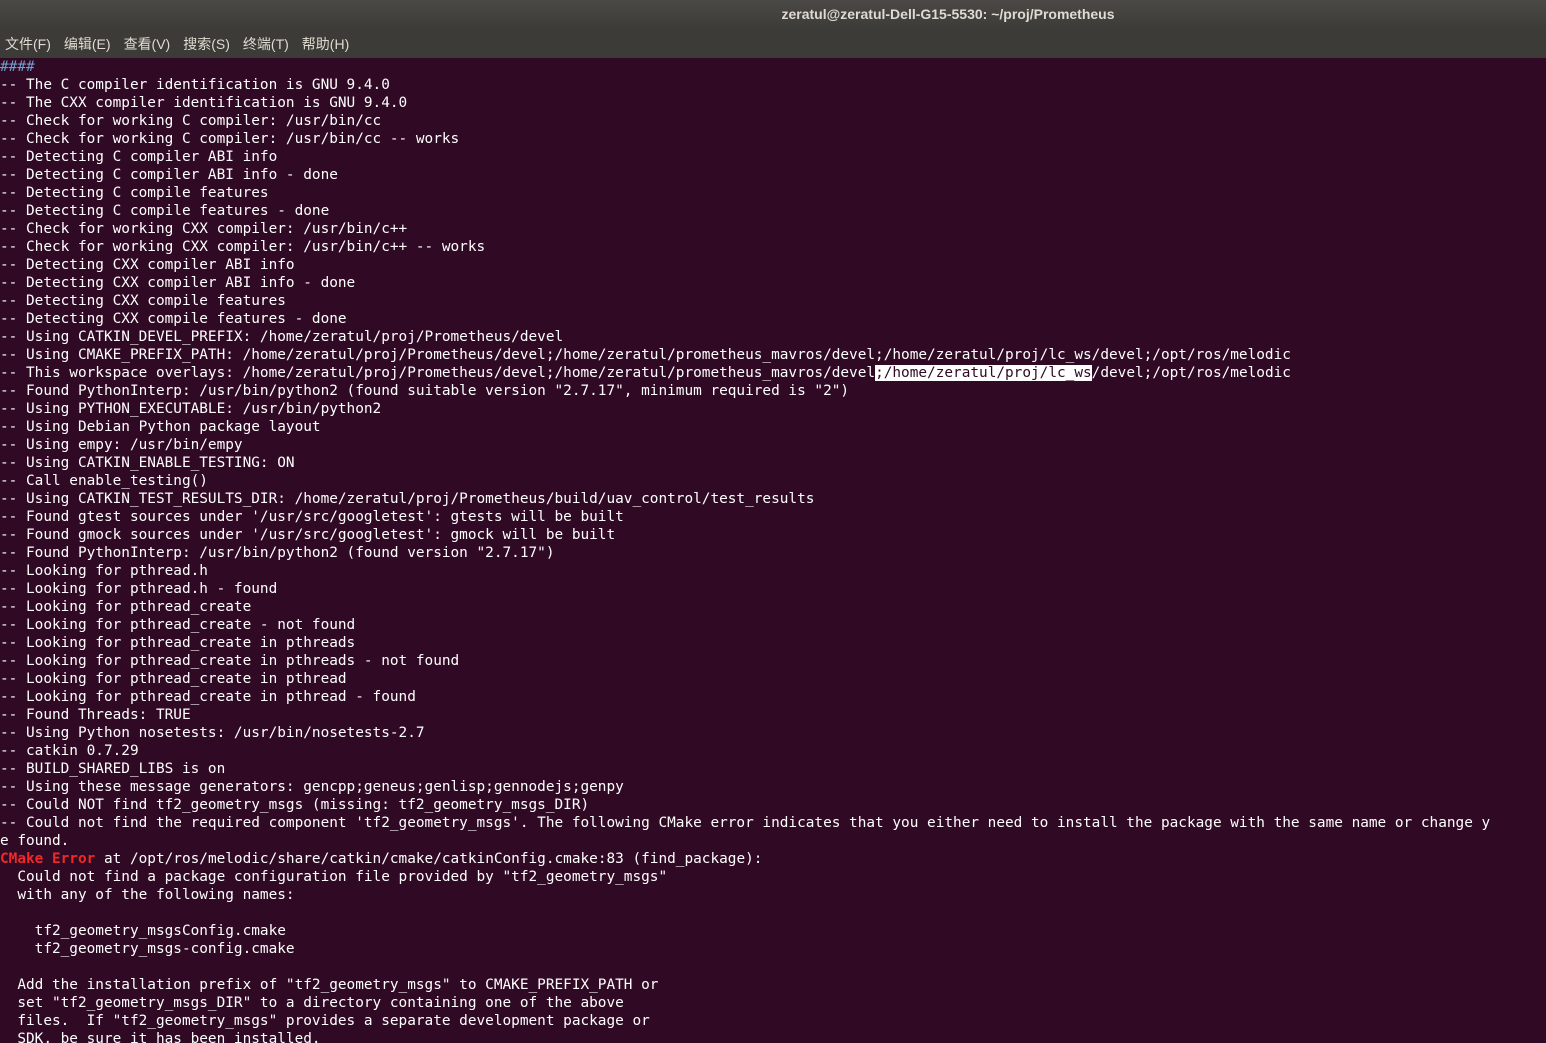  What do you see at coordinates (104, 481) in the screenshot?
I see `terminal-line: -- Call enable_testing()` at bounding box center [104, 481].